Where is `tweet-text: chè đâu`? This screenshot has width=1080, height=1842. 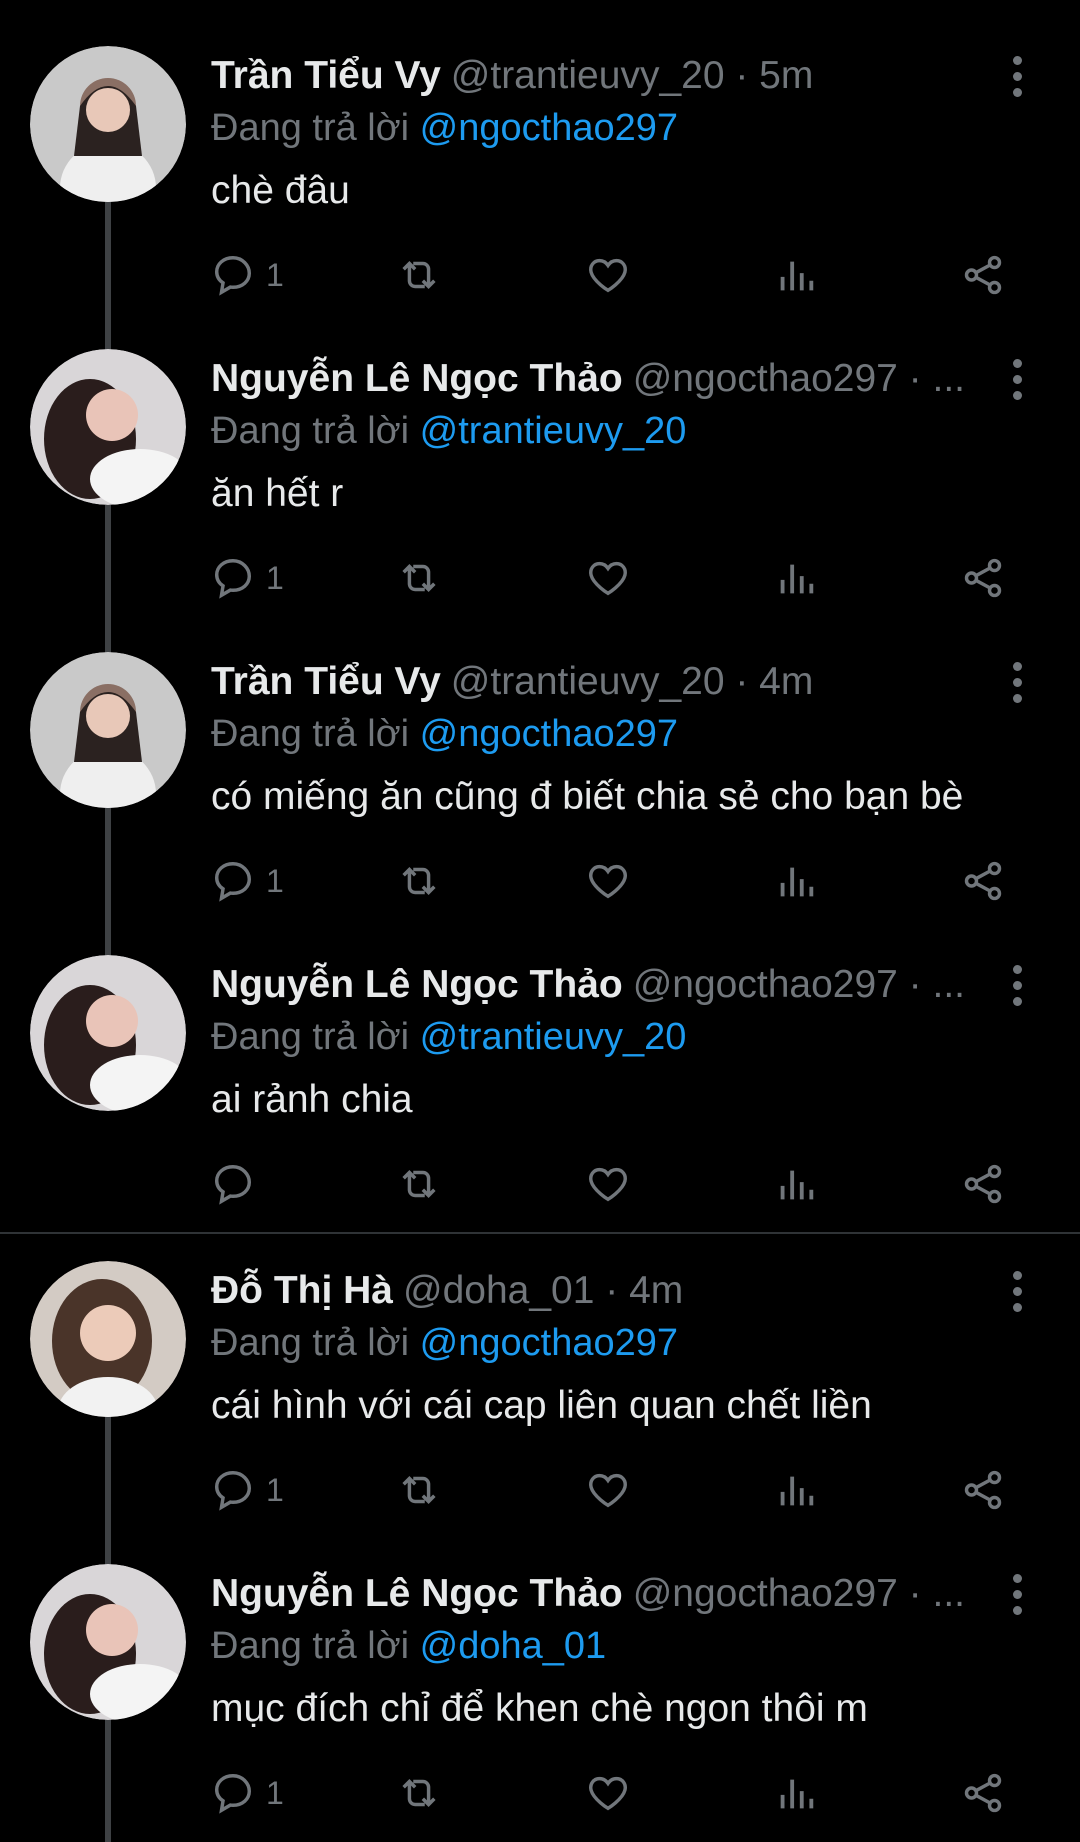
tweet-text: chè đâu is located at coordinates (280, 190).